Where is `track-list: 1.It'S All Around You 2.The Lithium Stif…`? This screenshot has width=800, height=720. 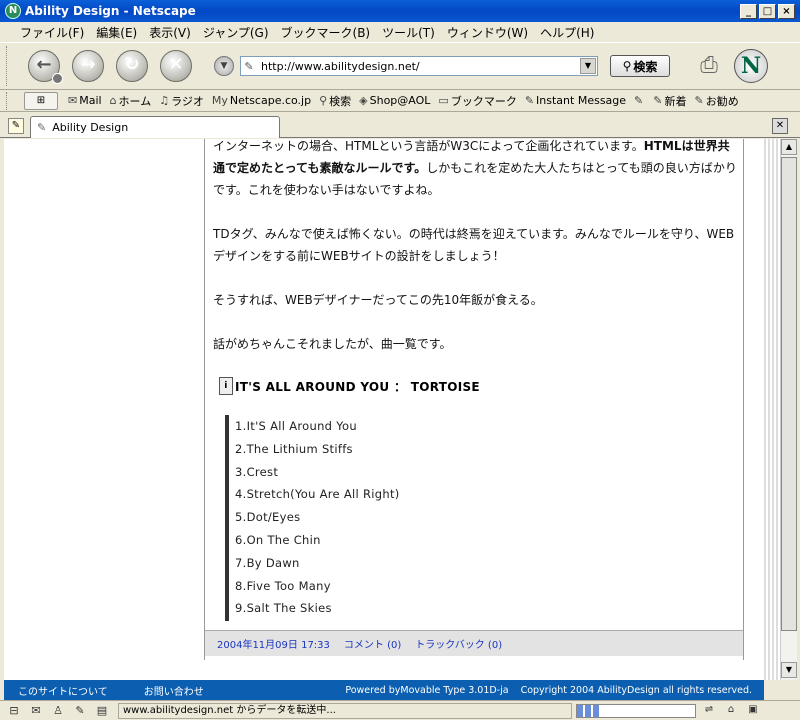 track-list: 1.It'S All Around You 2.The Lithium Stif… is located at coordinates (312, 518).